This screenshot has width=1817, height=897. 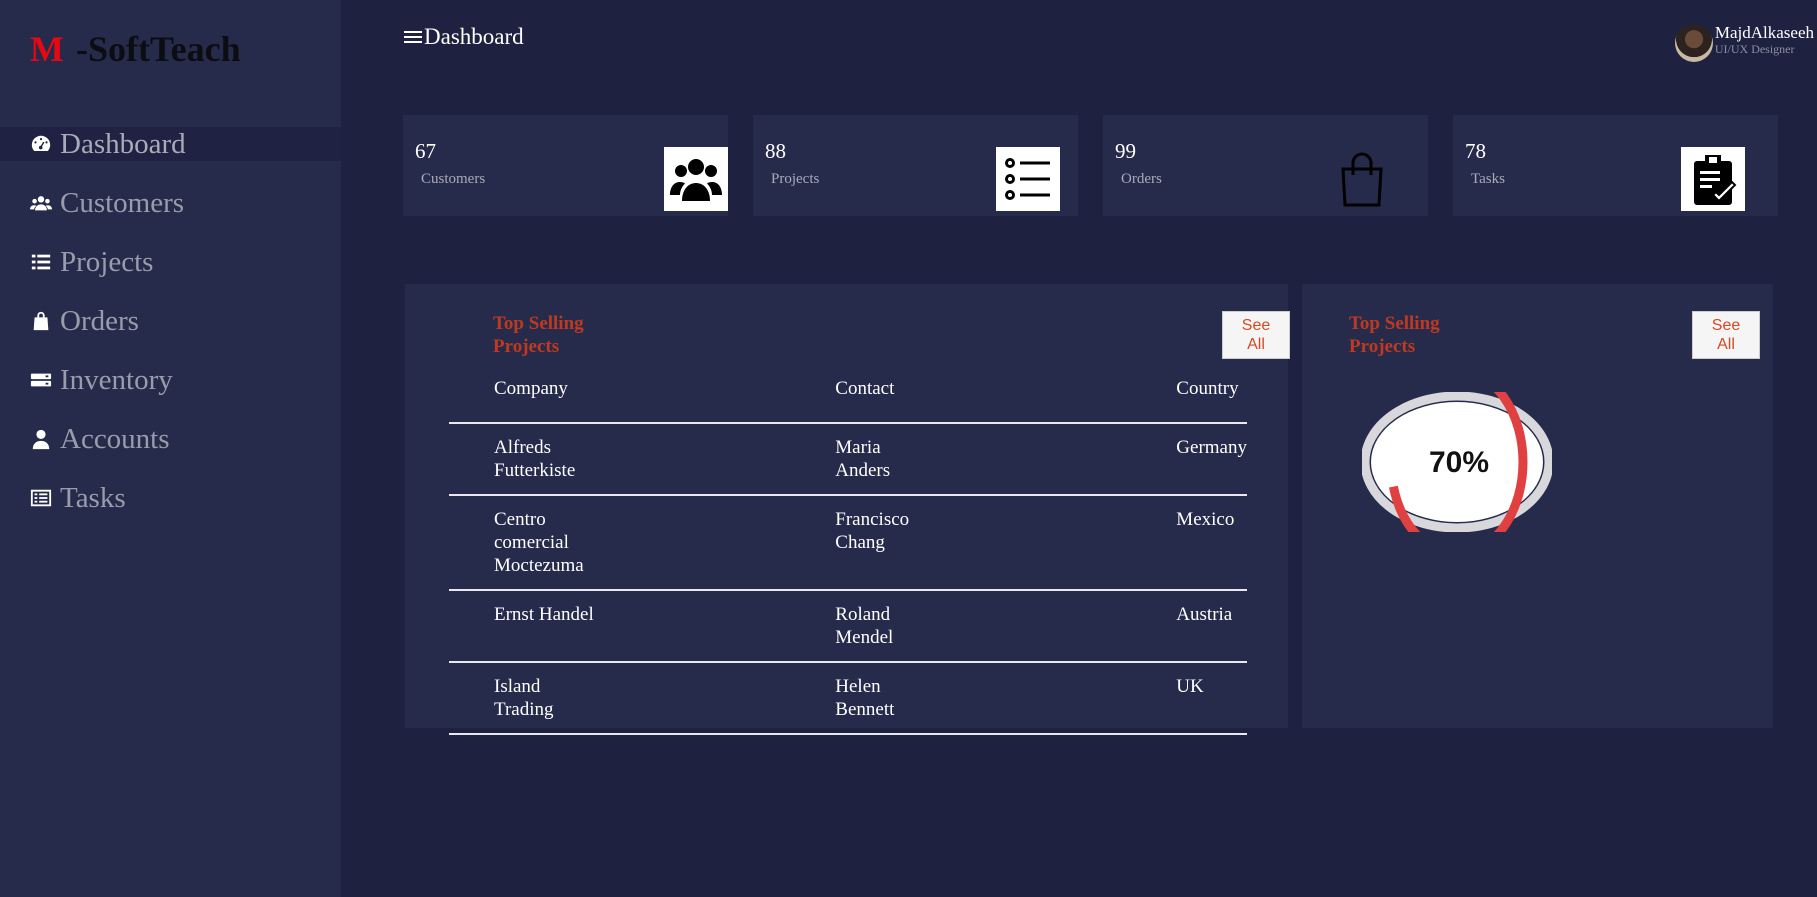 I want to click on user-icon, so click(x=41, y=439).